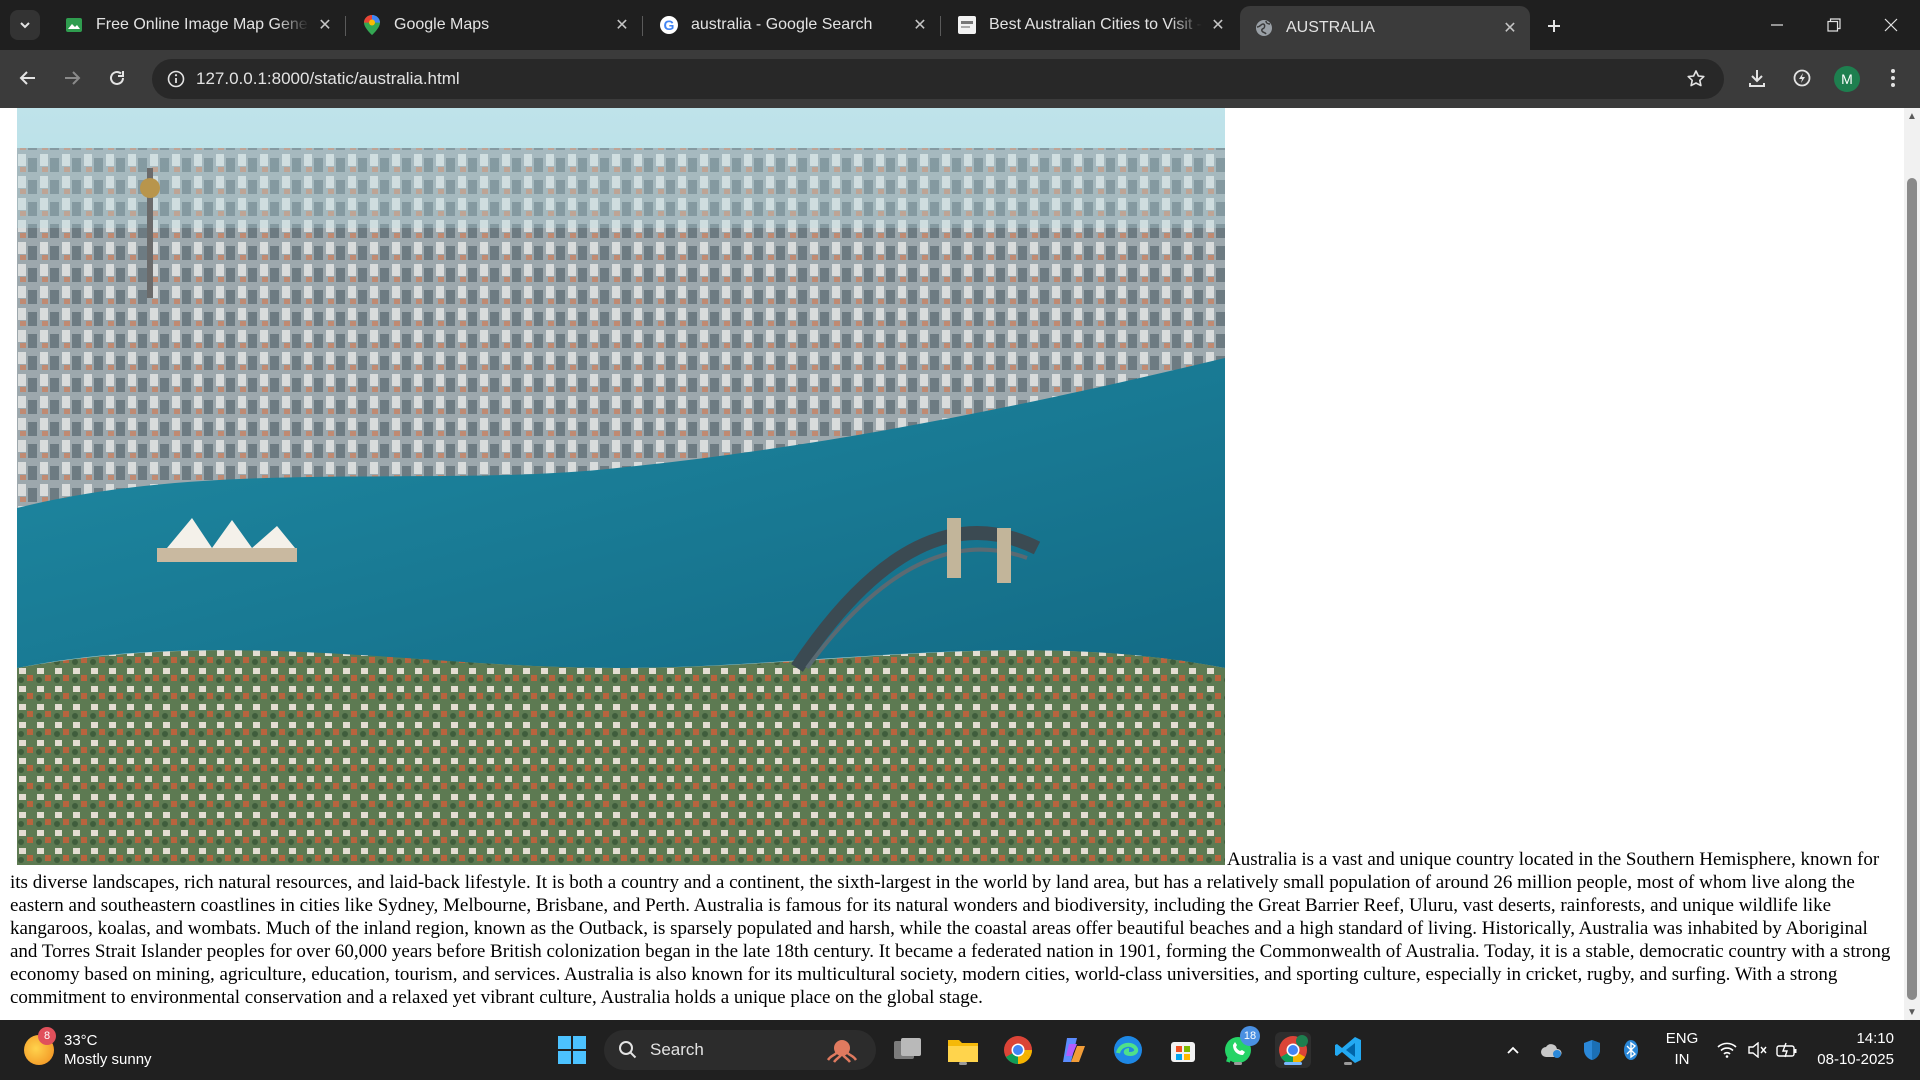  I want to click on bluetooth-tray, so click(1631, 1050).